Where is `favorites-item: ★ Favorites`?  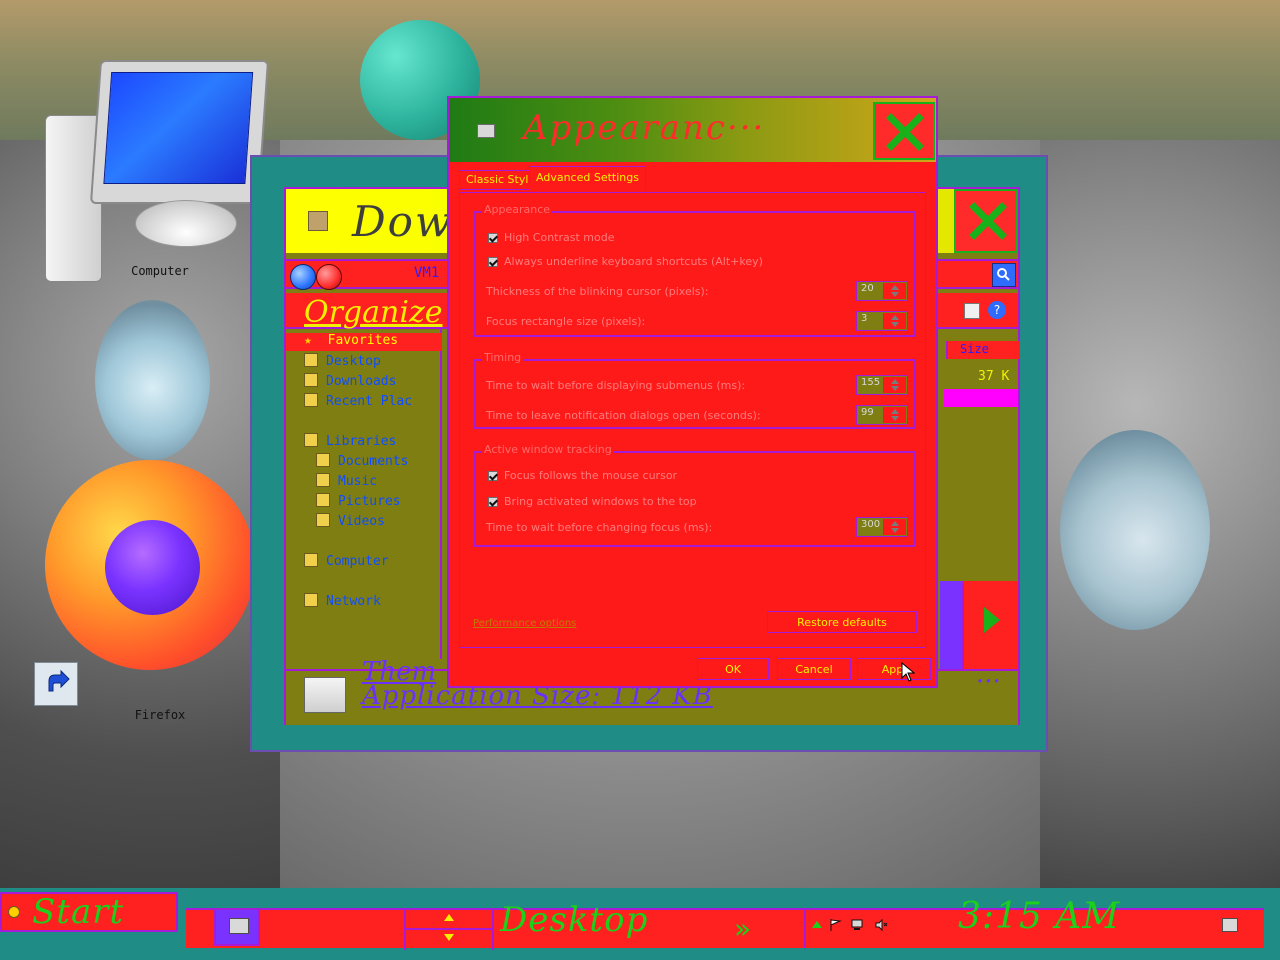 favorites-item: ★ Favorites is located at coordinates (364, 342).